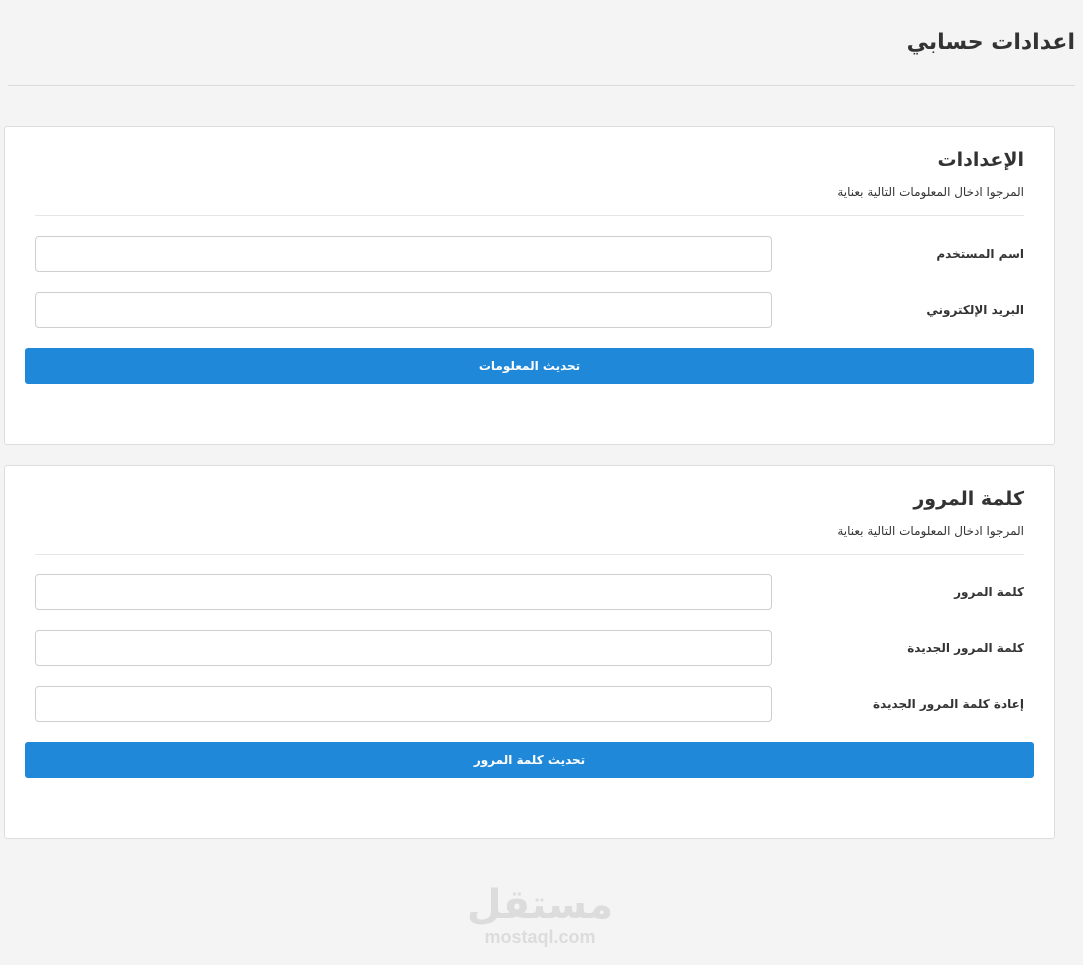  What do you see at coordinates (540, 905) in the screenshot?
I see `watermark-logo: مستقل` at bounding box center [540, 905].